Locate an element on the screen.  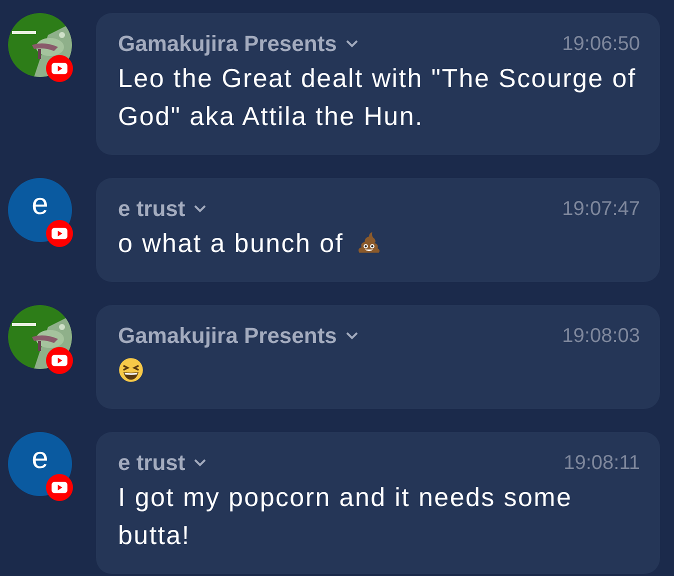
timestamp: 19:08:11 is located at coordinates (602, 463).